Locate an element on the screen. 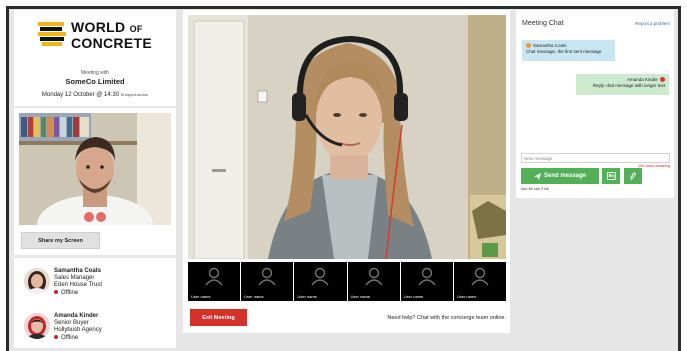 This screenshot has height=351, width=687. card-icon is located at coordinates (611, 176).